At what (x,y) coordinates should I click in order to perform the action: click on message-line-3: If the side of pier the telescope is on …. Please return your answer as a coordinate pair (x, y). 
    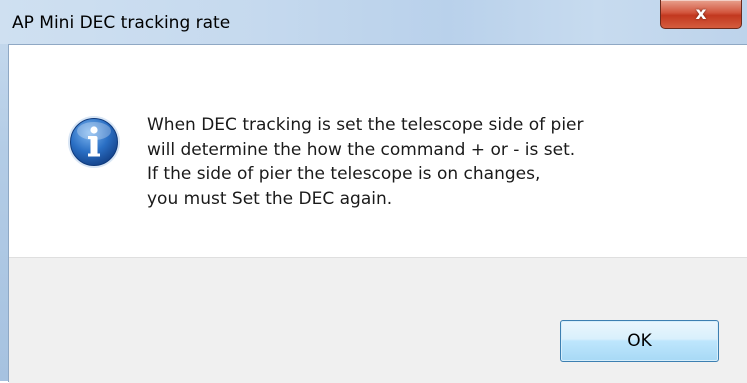
    Looking at the image, I should click on (344, 174).